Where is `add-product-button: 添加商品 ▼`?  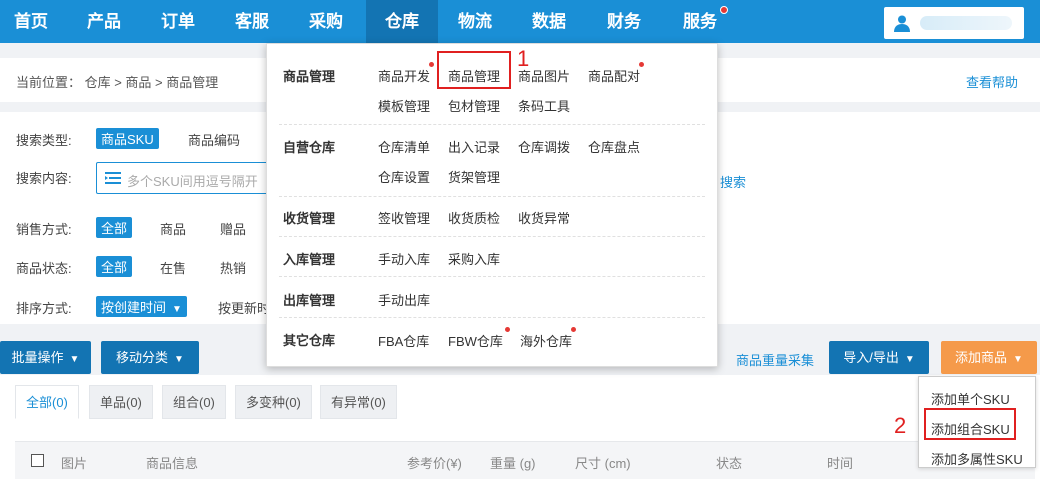 add-product-button: 添加商品 ▼ is located at coordinates (989, 357).